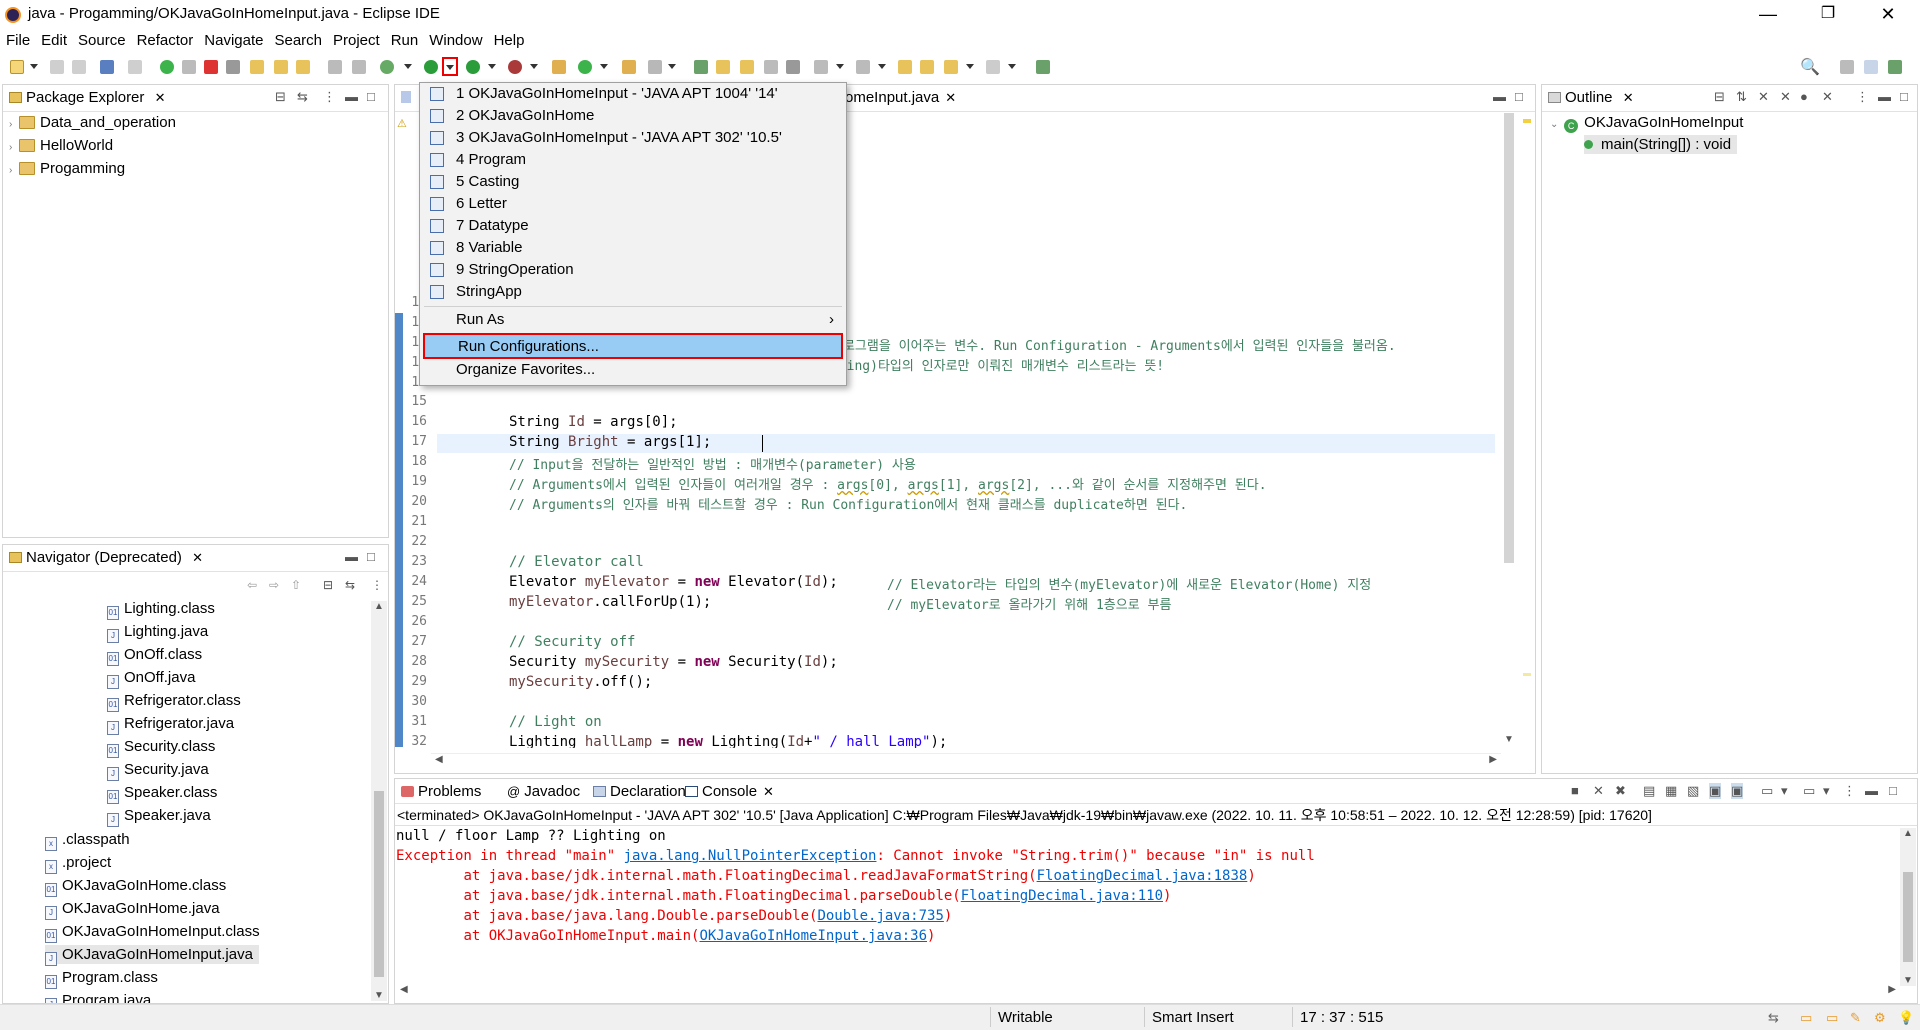  What do you see at coordinates (34, 66) in the screenshot?
I see `chevron-down-icon` at bounding box center [34, 66].